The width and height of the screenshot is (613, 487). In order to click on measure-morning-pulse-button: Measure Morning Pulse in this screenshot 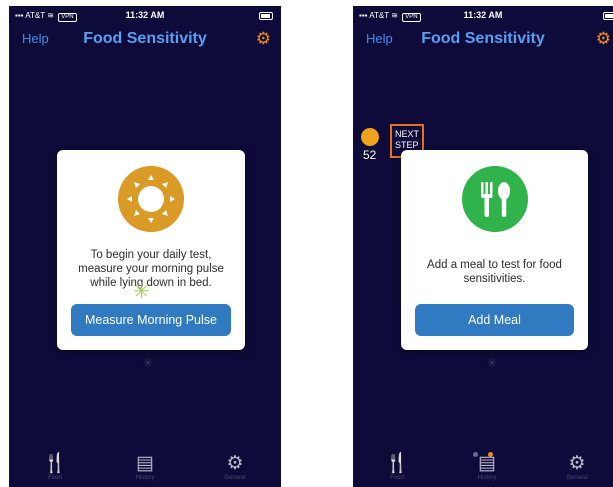, I will do `click(151, 320)`.